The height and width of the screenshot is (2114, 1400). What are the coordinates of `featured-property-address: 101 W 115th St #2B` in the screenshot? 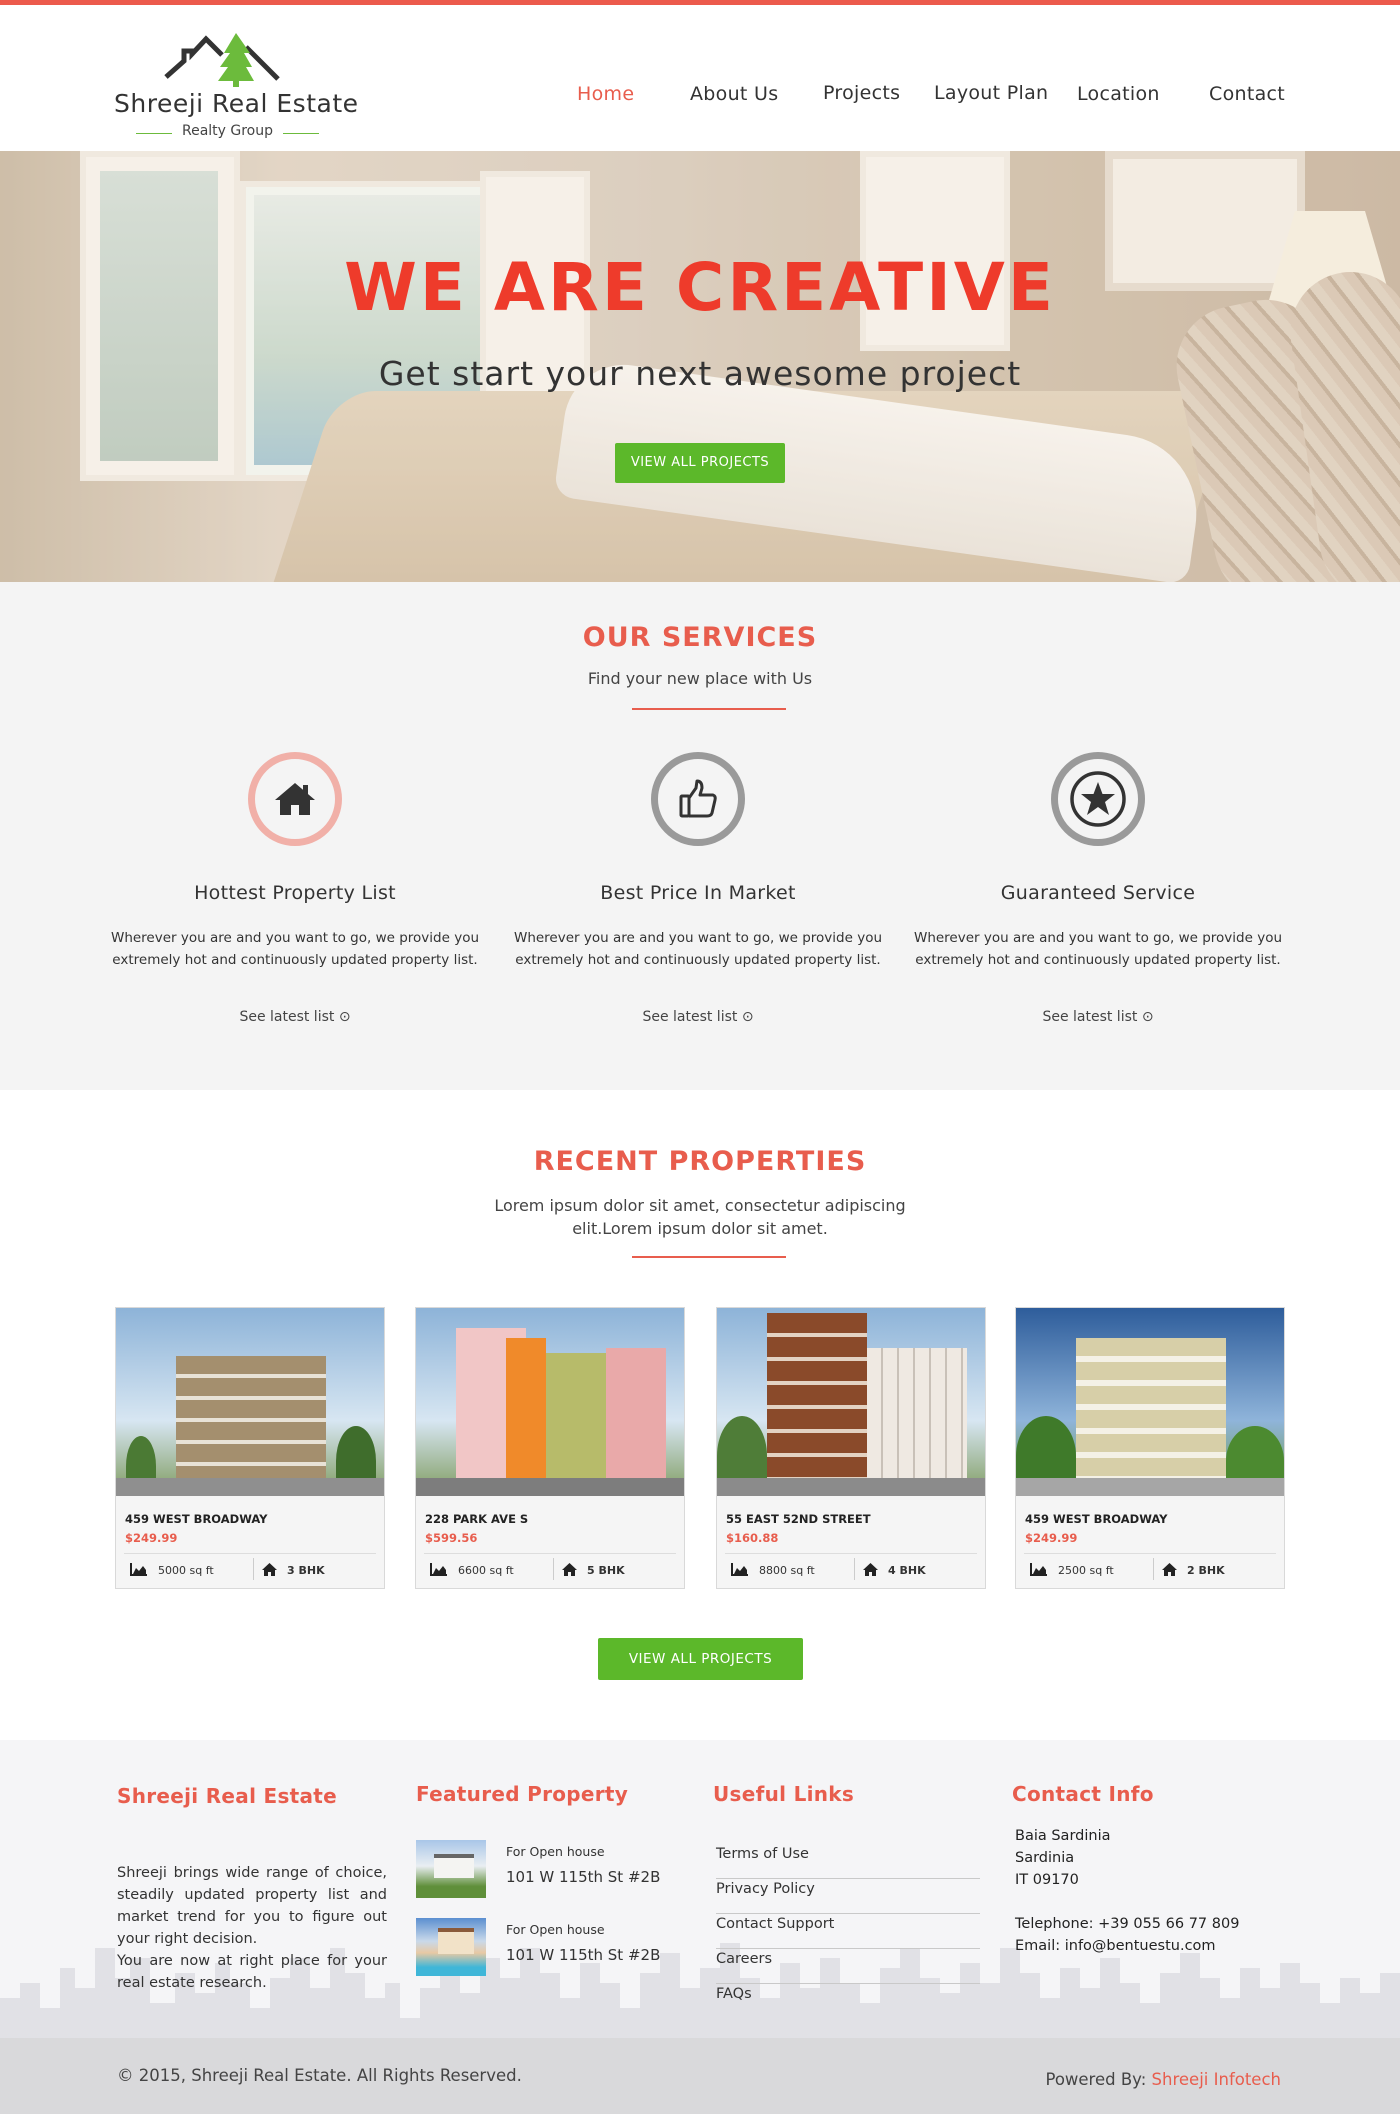 It's located at (583, 1955).